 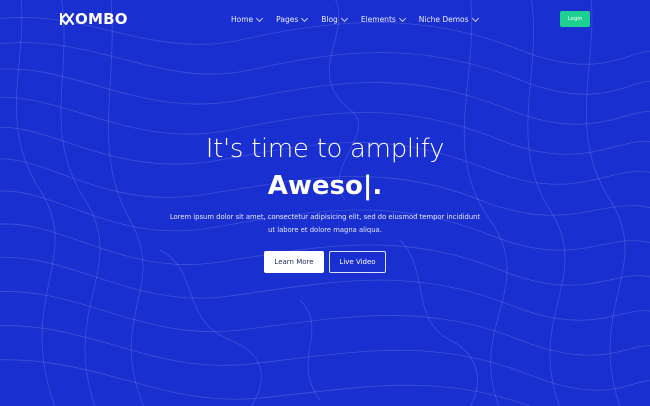 I want to click on nav-item-label: Niche Demos, so click(x=443, y=19).